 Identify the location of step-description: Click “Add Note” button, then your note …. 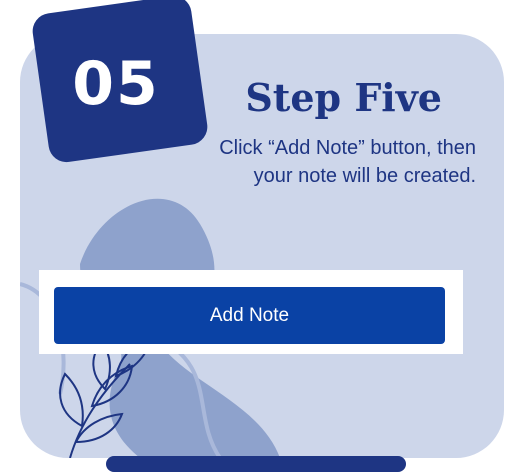
(347, 162).